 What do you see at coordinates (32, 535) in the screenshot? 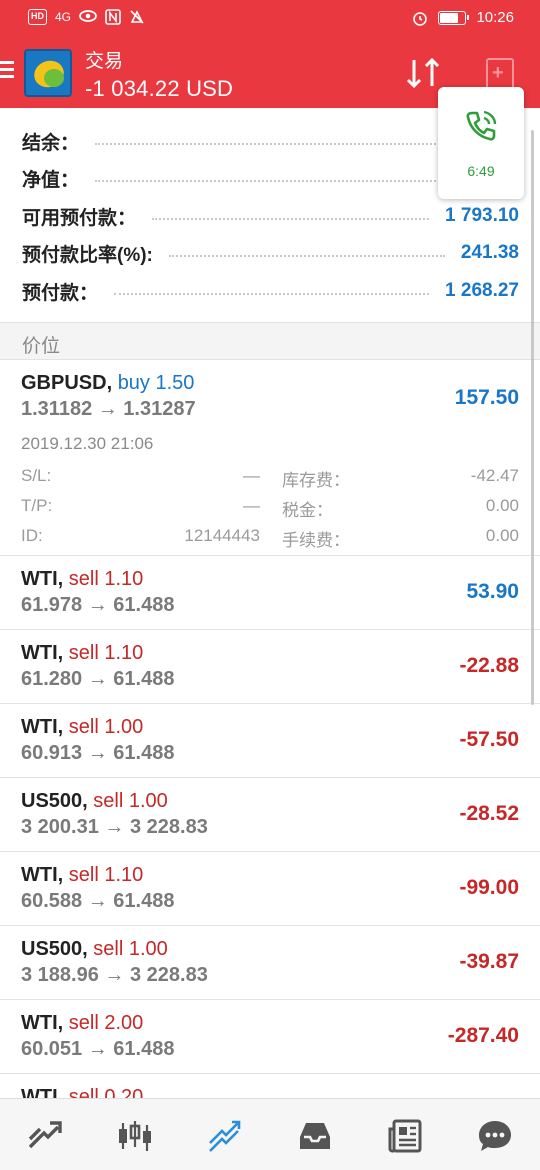
I see `id-label: ID:` at bounding box center [32, 535].